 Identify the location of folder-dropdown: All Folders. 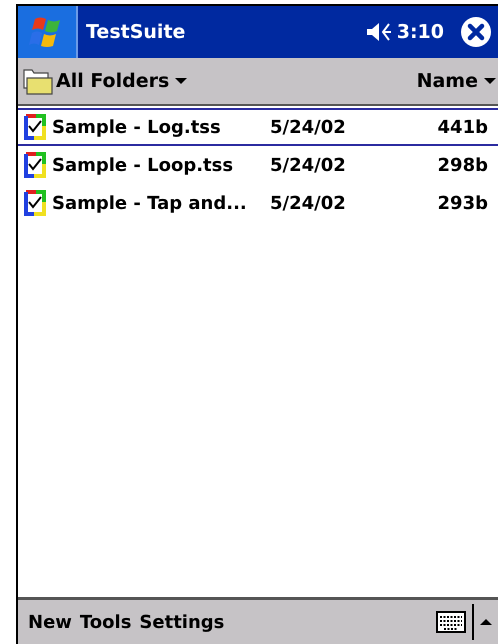
(105, 81).